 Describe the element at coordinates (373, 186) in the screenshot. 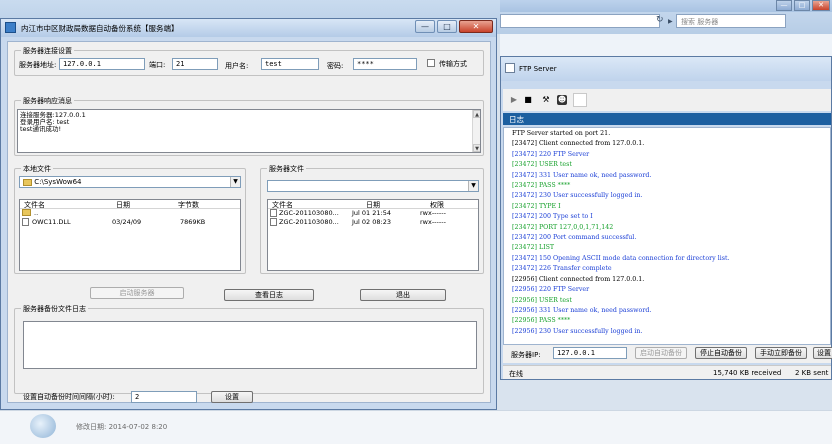

I see `server-path-select: ▼` at that location.